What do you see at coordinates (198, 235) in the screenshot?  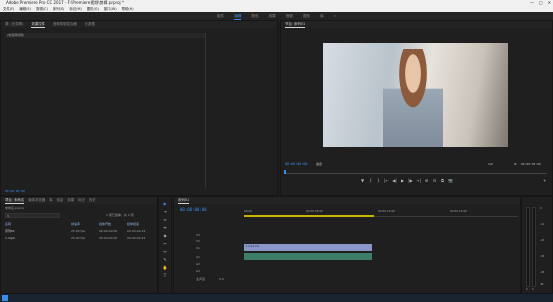 I see `track-v3: V3` at bounding box center [198, 235].